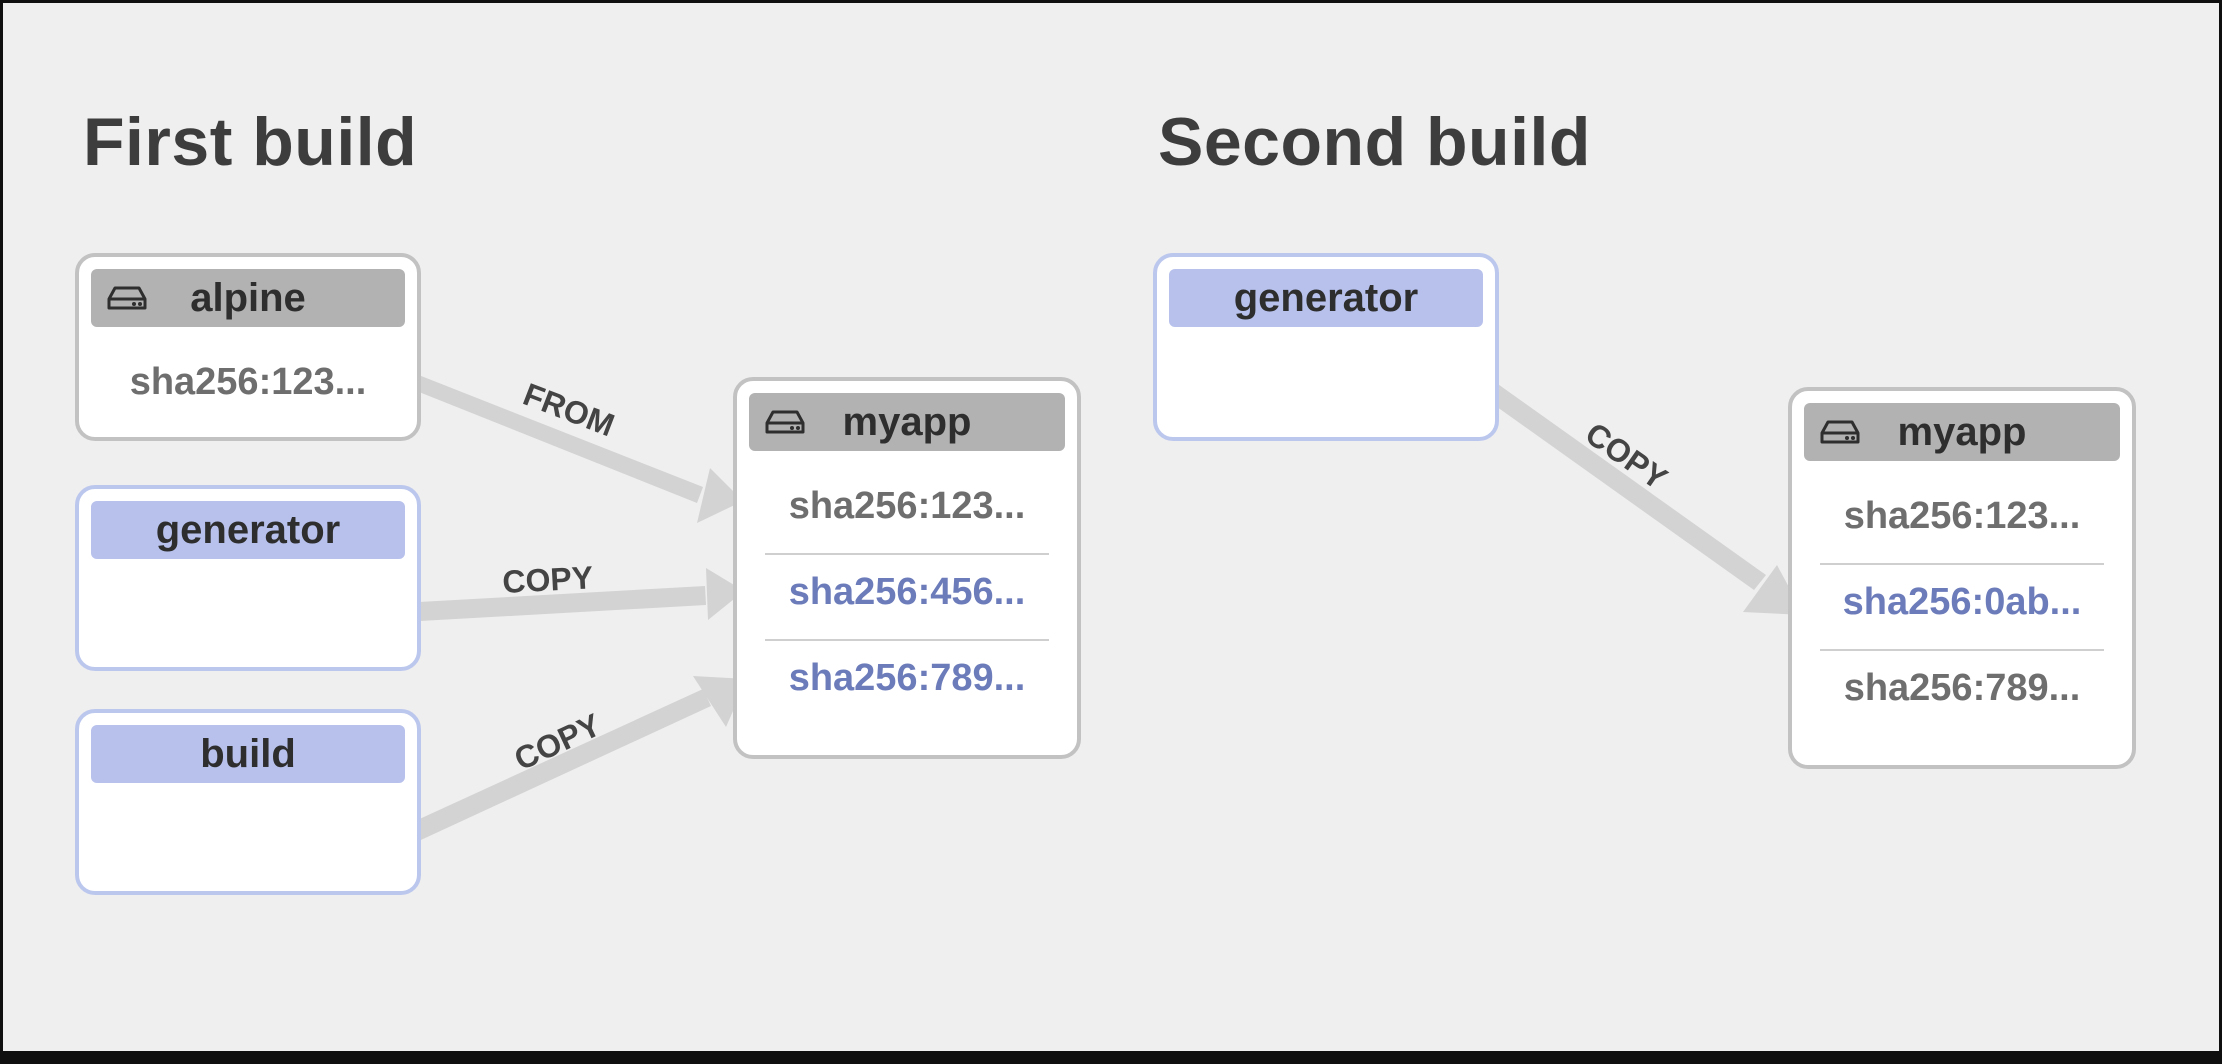  I want to click on myapp-name-second: myapp, so click(1962, 431).